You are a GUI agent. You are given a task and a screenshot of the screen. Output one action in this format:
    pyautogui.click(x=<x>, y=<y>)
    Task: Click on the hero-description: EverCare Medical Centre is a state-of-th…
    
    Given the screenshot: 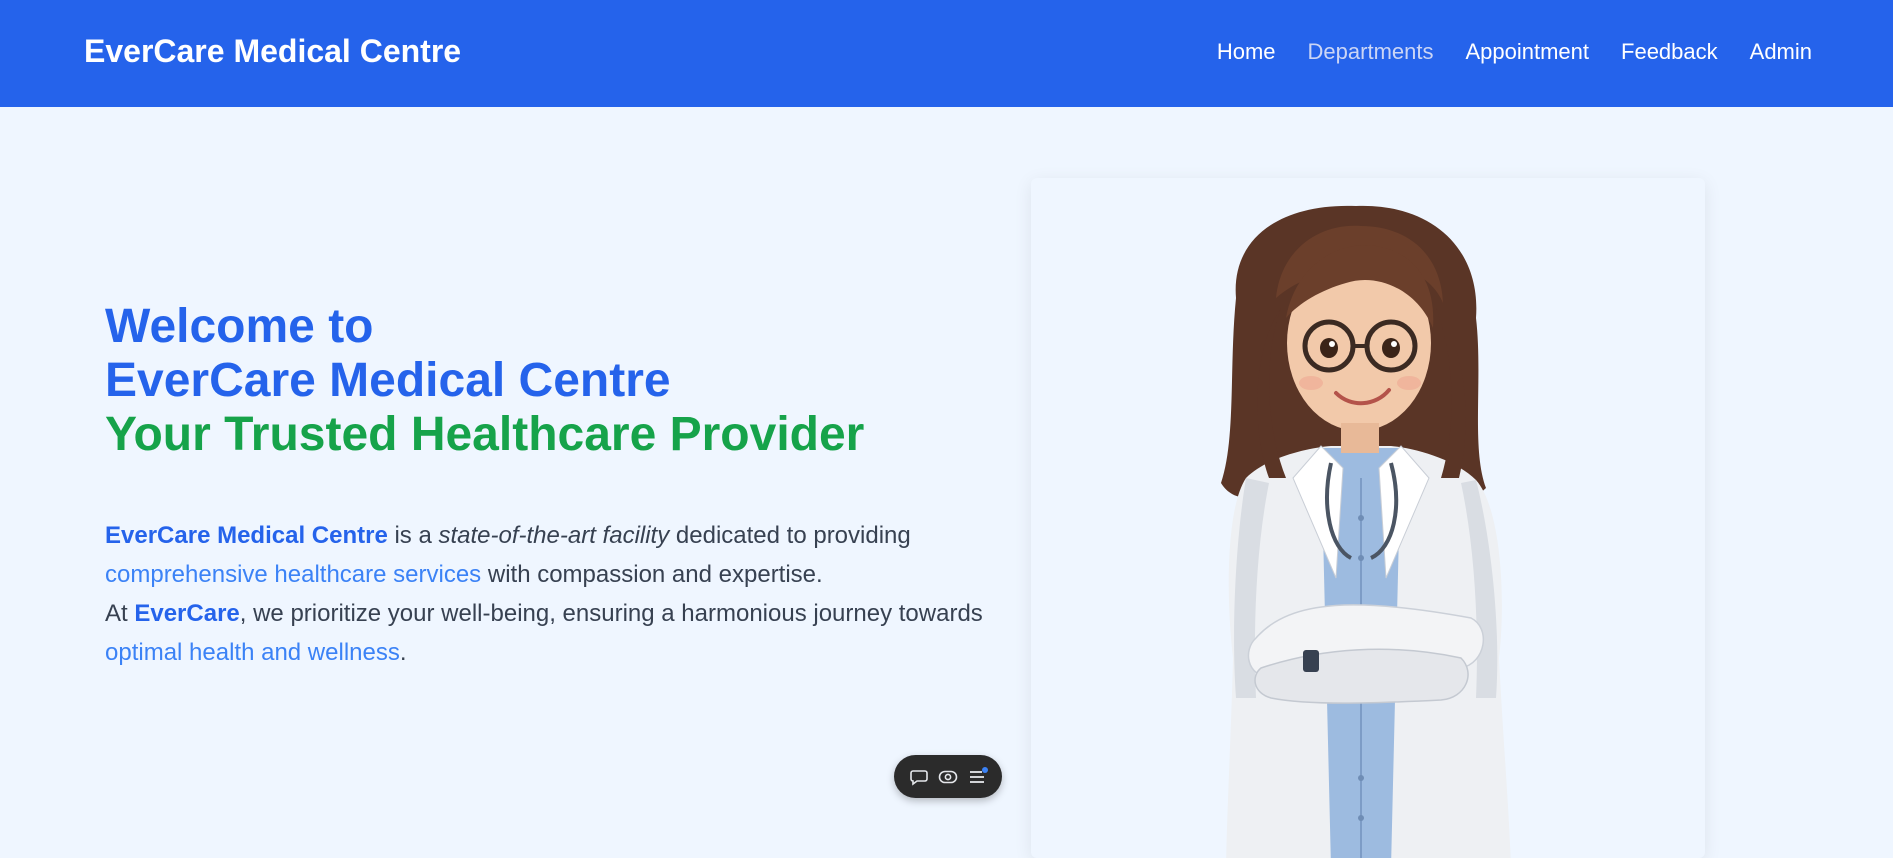 What is the action you would take?
    pyautogui.click(x=545, y=594)
    